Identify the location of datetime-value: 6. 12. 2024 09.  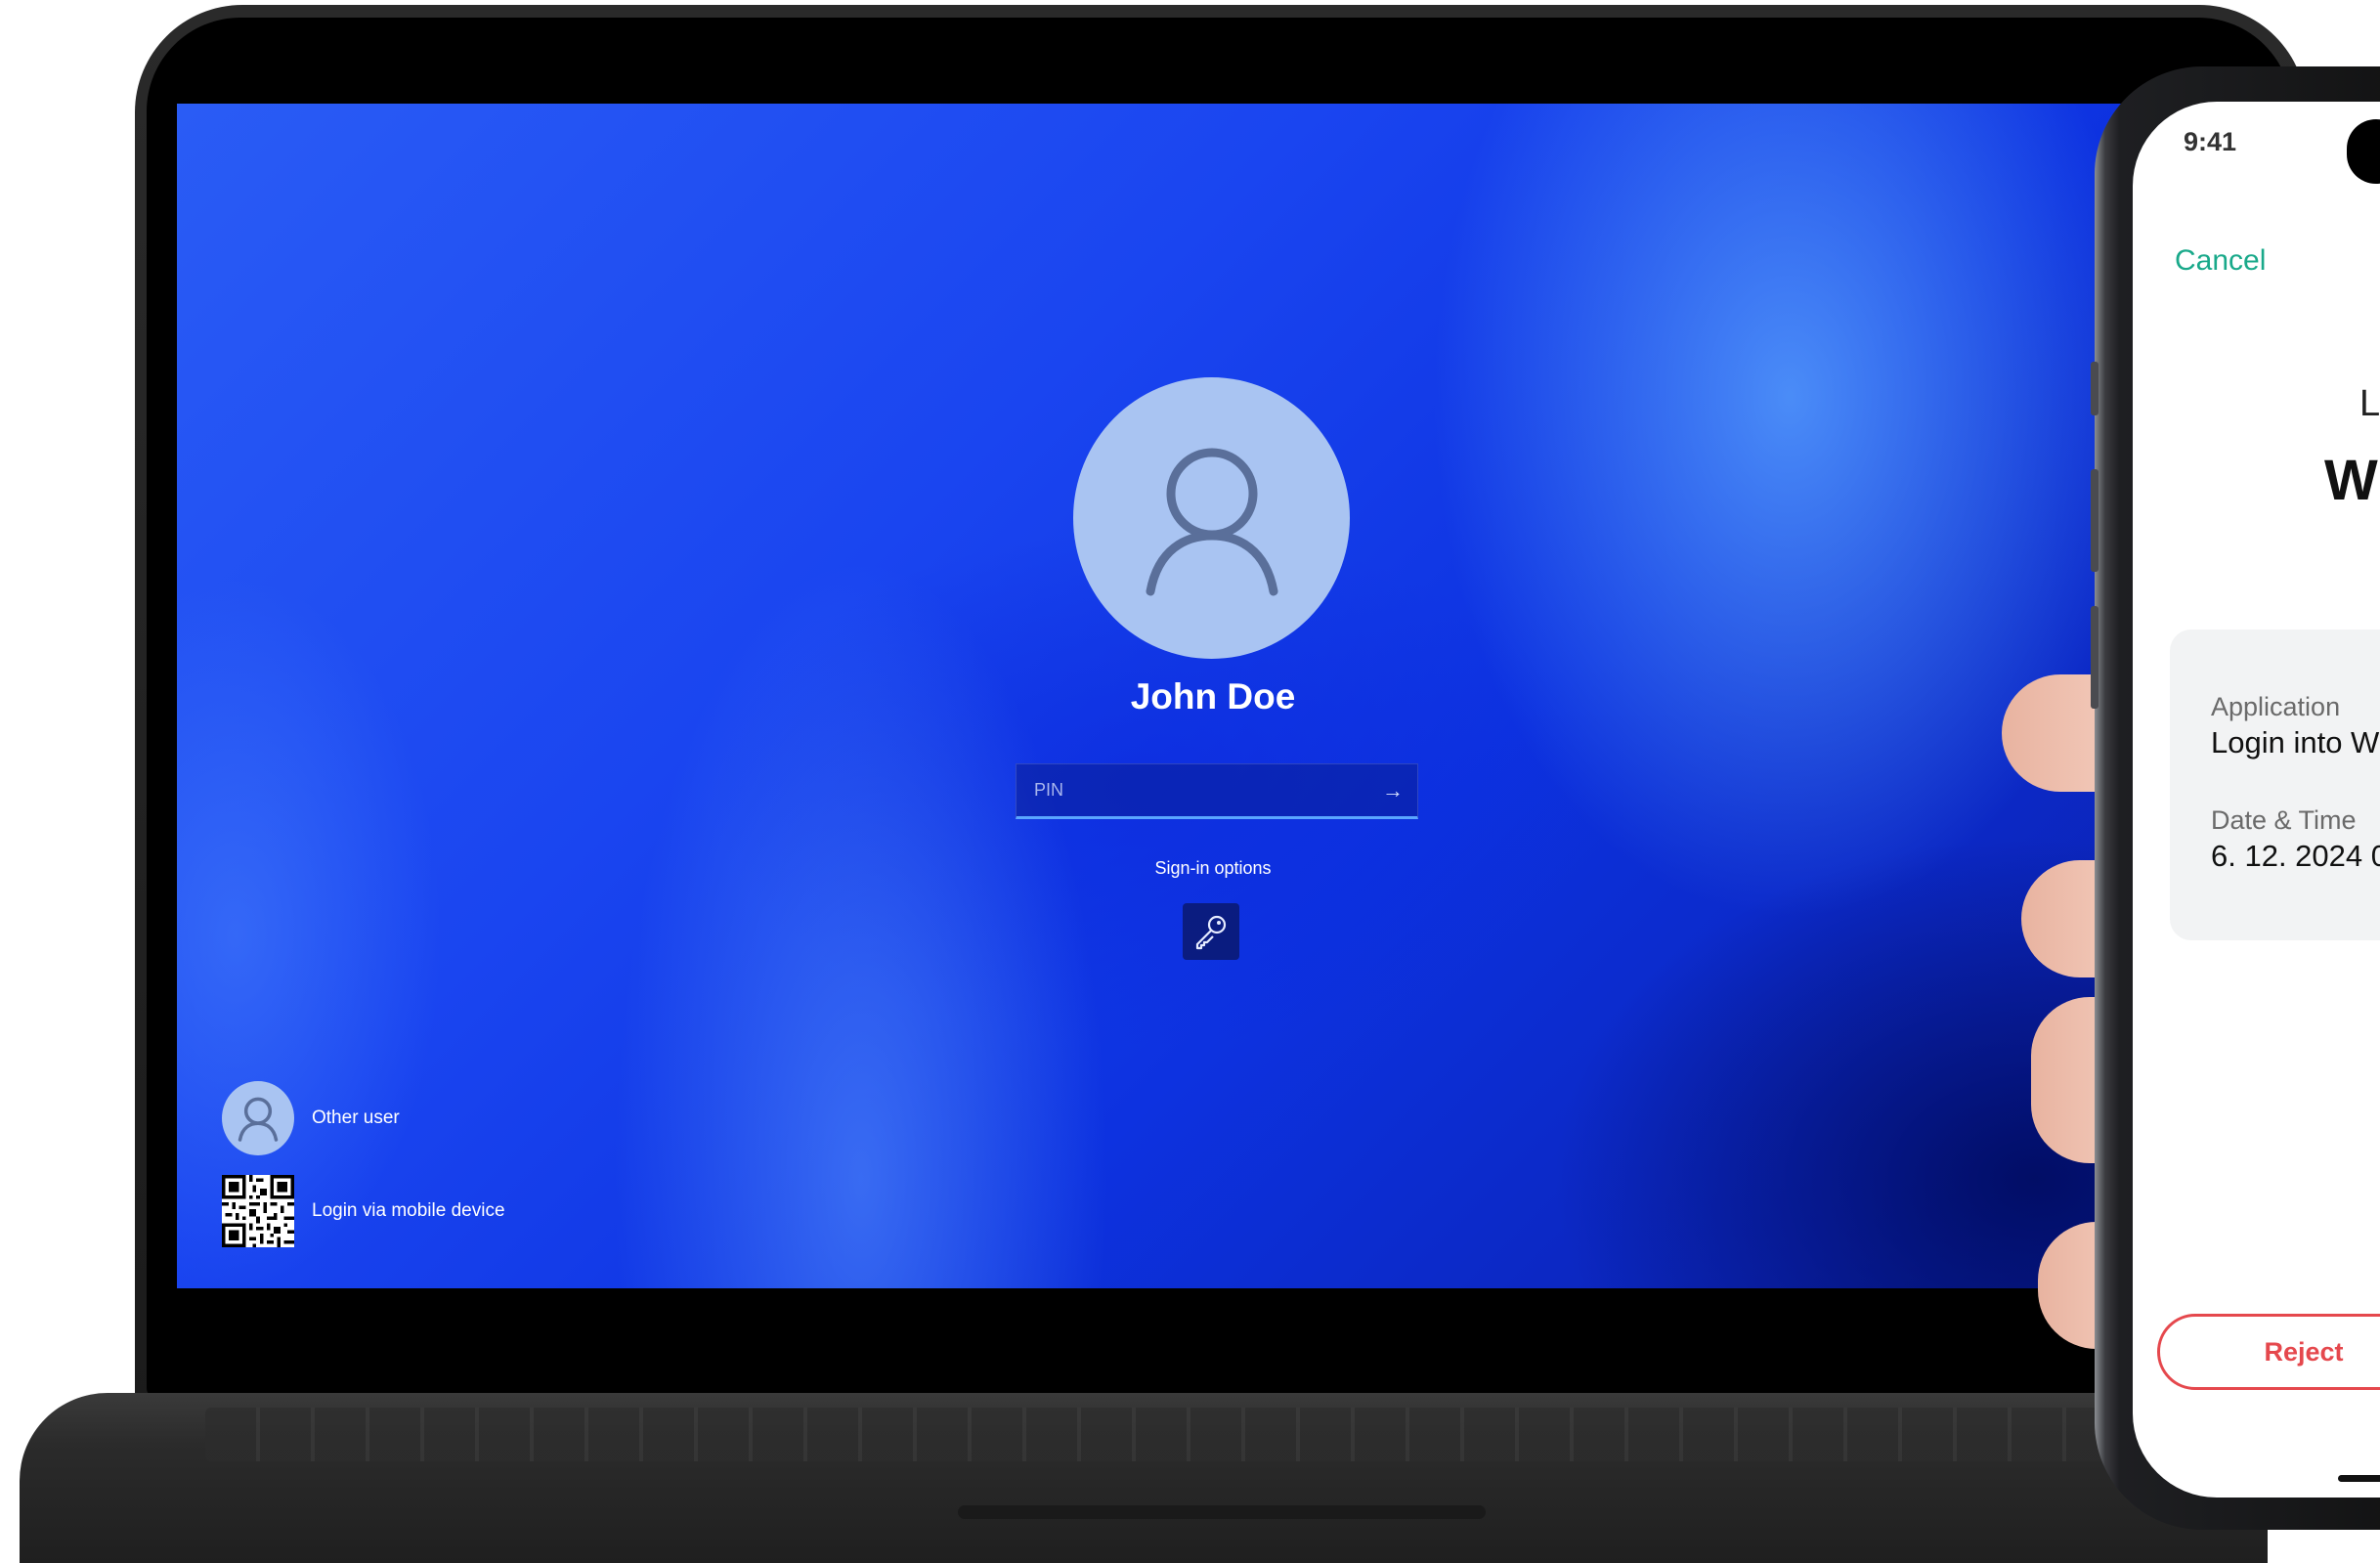
(2295, 856).